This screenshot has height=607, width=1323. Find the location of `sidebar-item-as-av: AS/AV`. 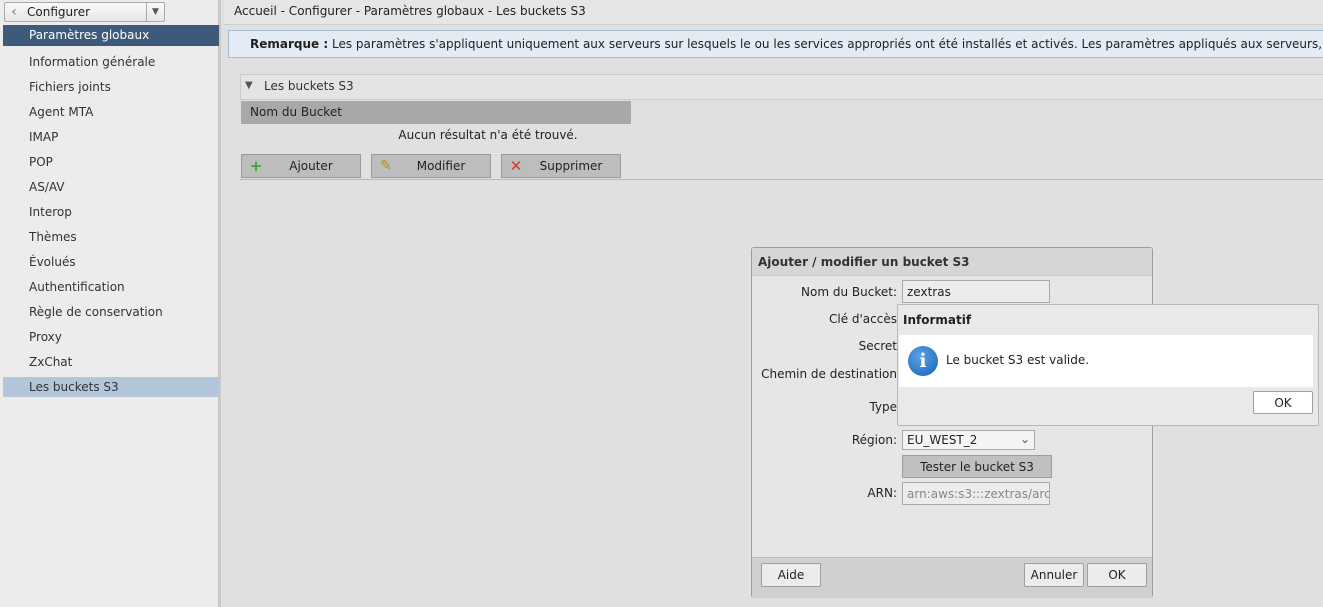

sidebar-item-as-av: AS/AV is located at coordinates (111, 187).